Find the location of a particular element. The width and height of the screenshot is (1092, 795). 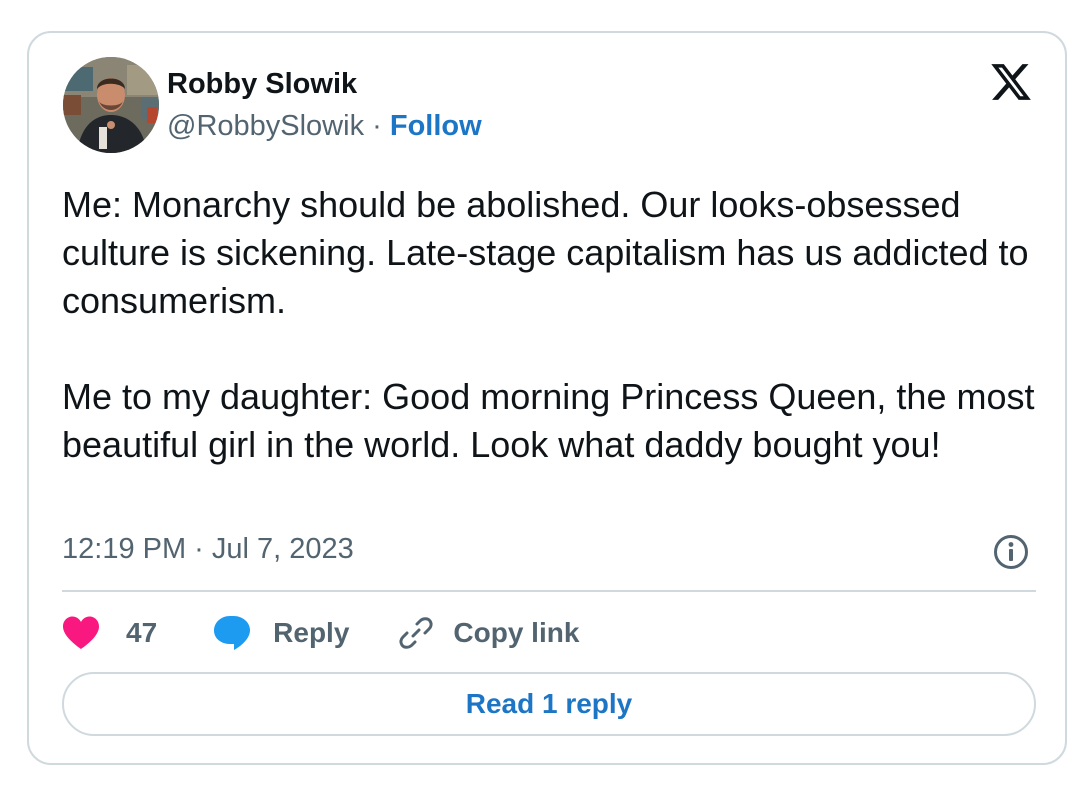

read-replies-button: Read 1 reply is located at coordinates (549, 704).